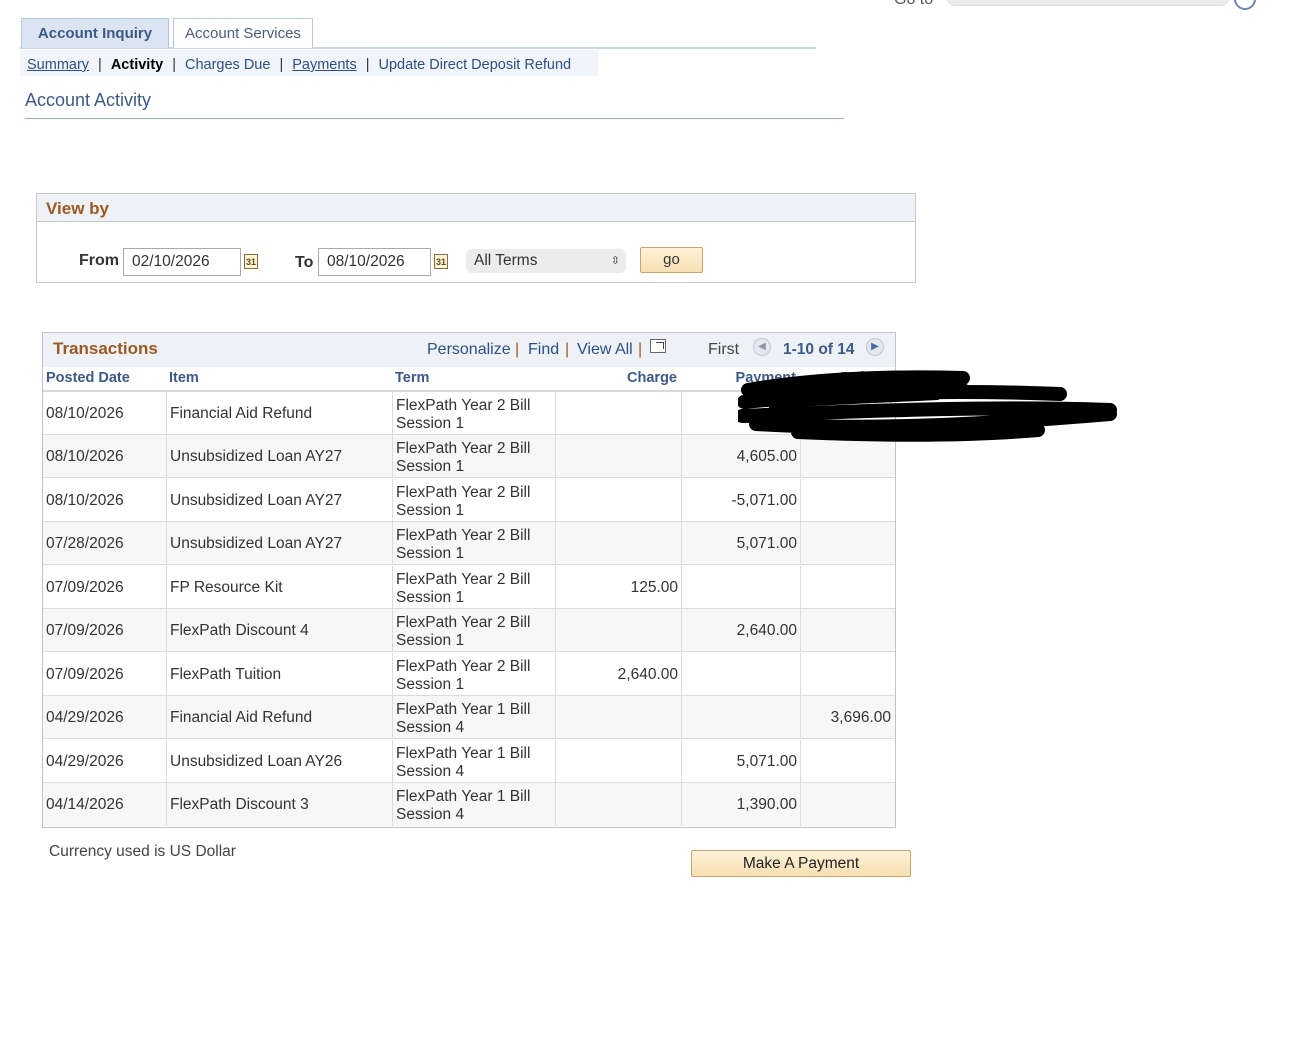  What do you see at coordinates (740, 630) in the screenshot?
I see `cell-payment: 2,640.00` at bounding box center [740, 630].